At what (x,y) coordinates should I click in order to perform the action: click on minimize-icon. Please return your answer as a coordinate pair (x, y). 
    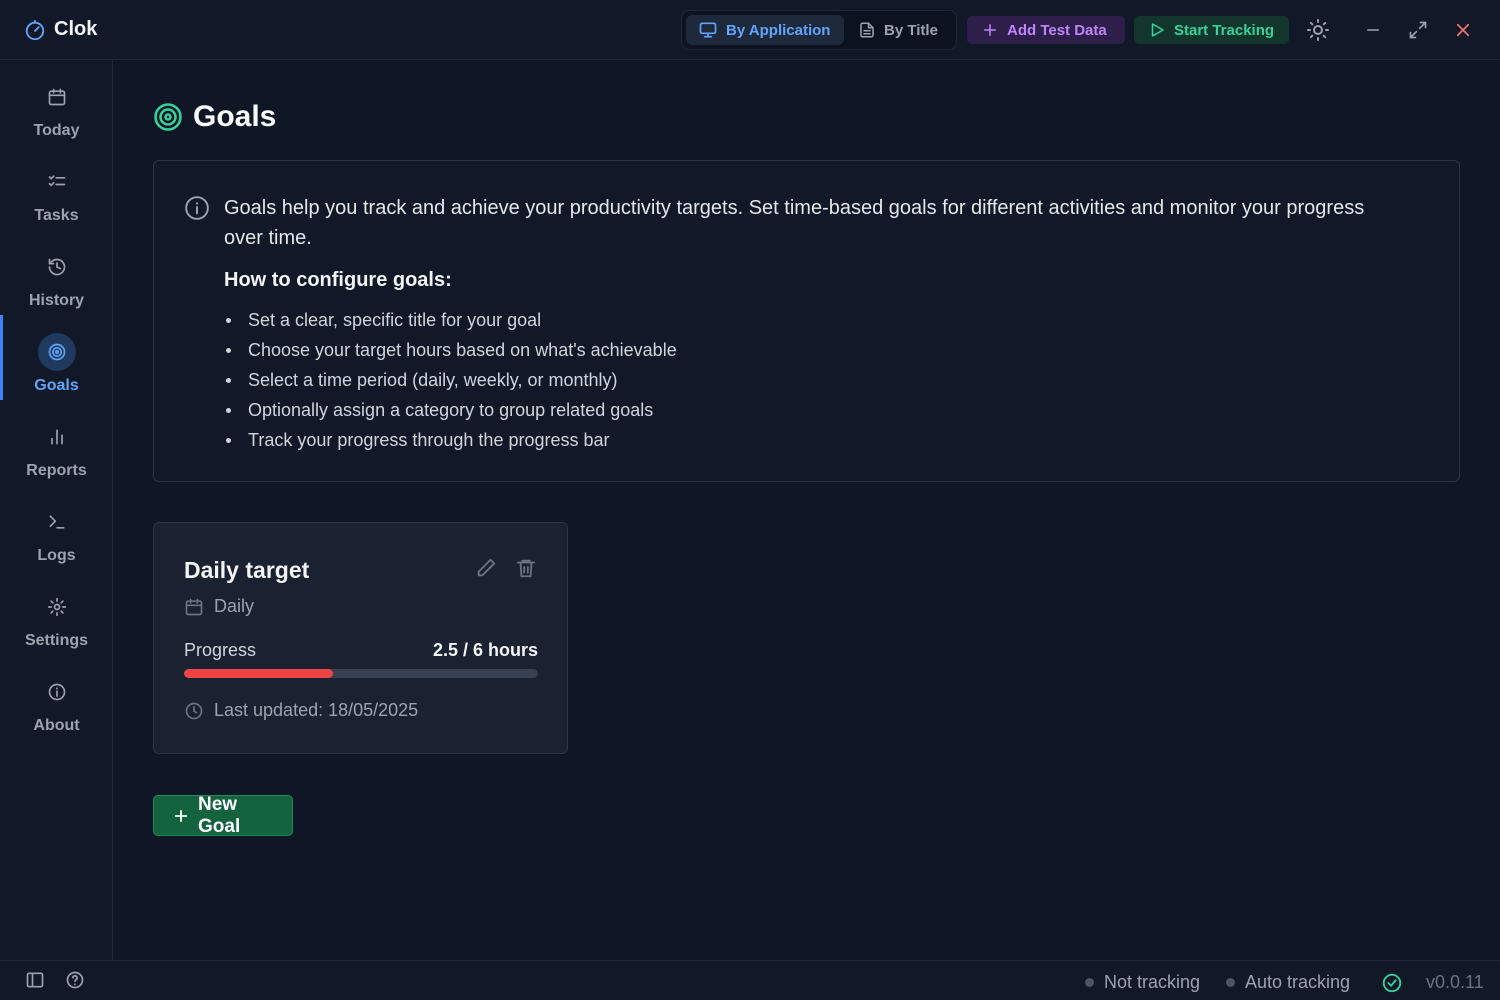
    Looking at the image, I should click on (1373, 30).